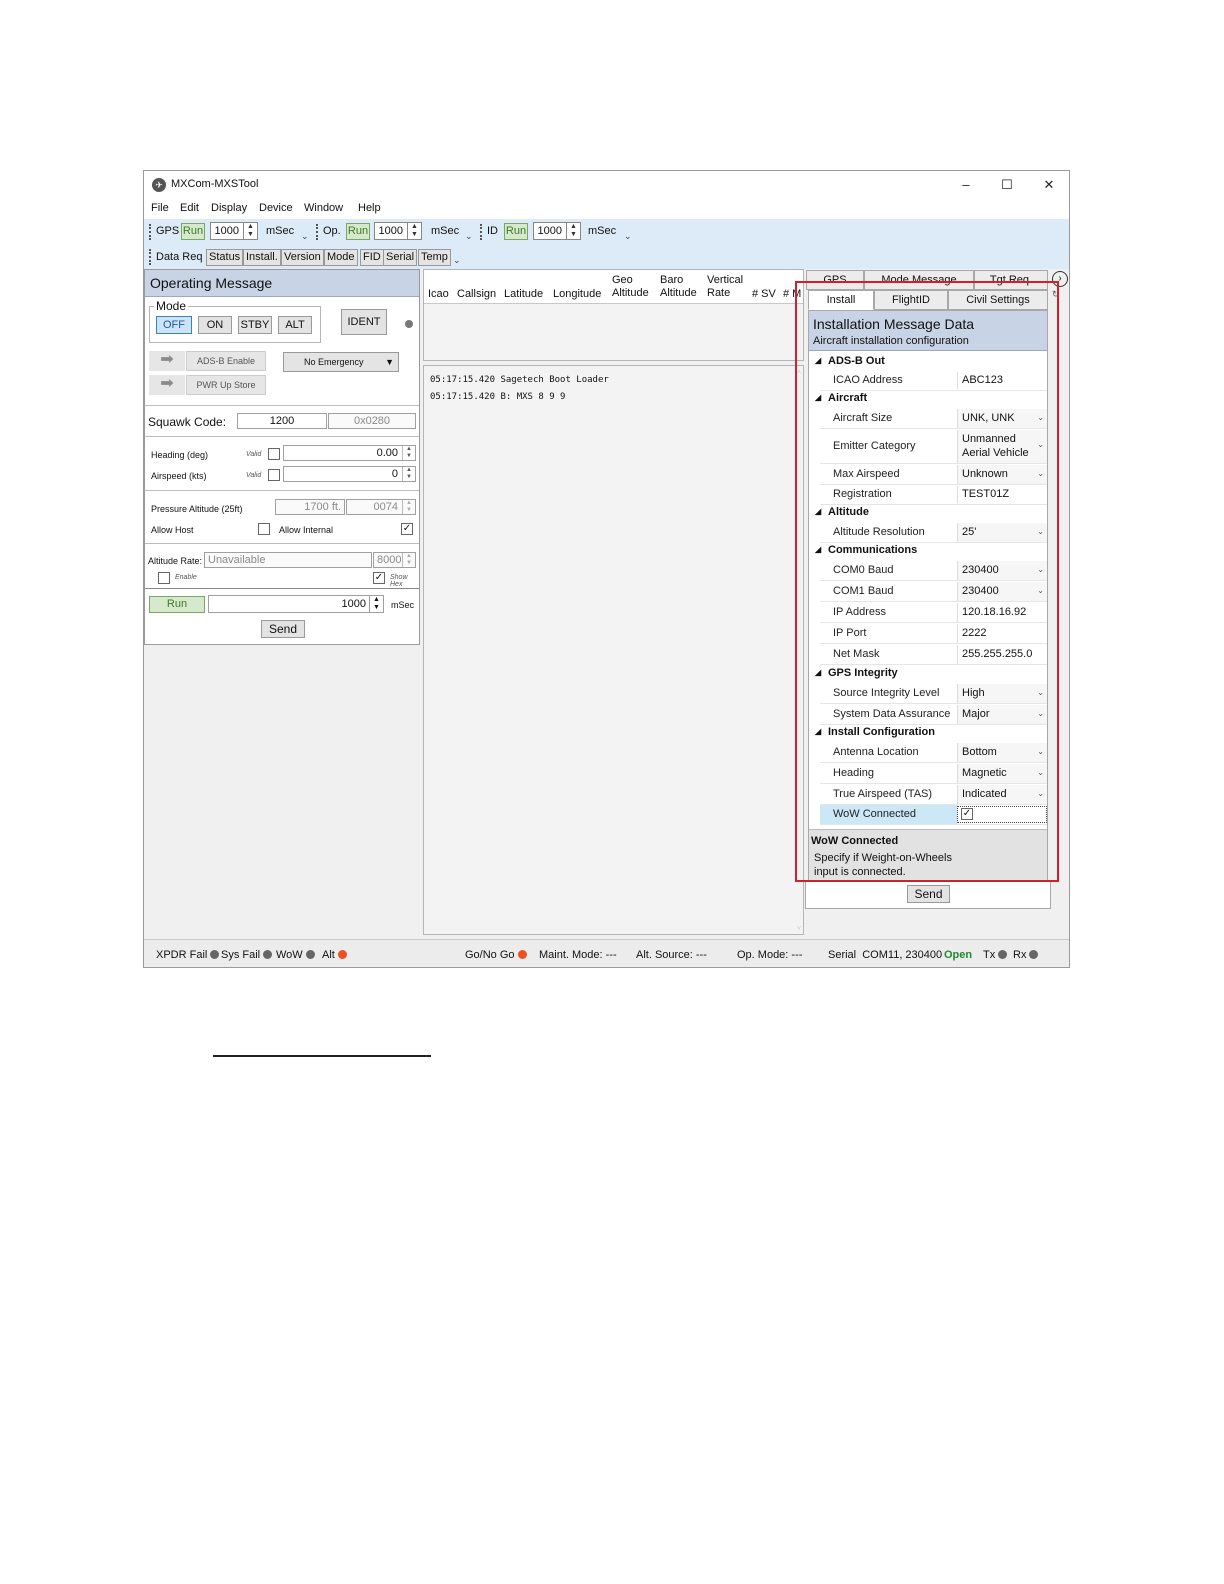 This screenshot has width=1224, height=1584. I want to click on col-latitude: Latitude, so click(523, 294).